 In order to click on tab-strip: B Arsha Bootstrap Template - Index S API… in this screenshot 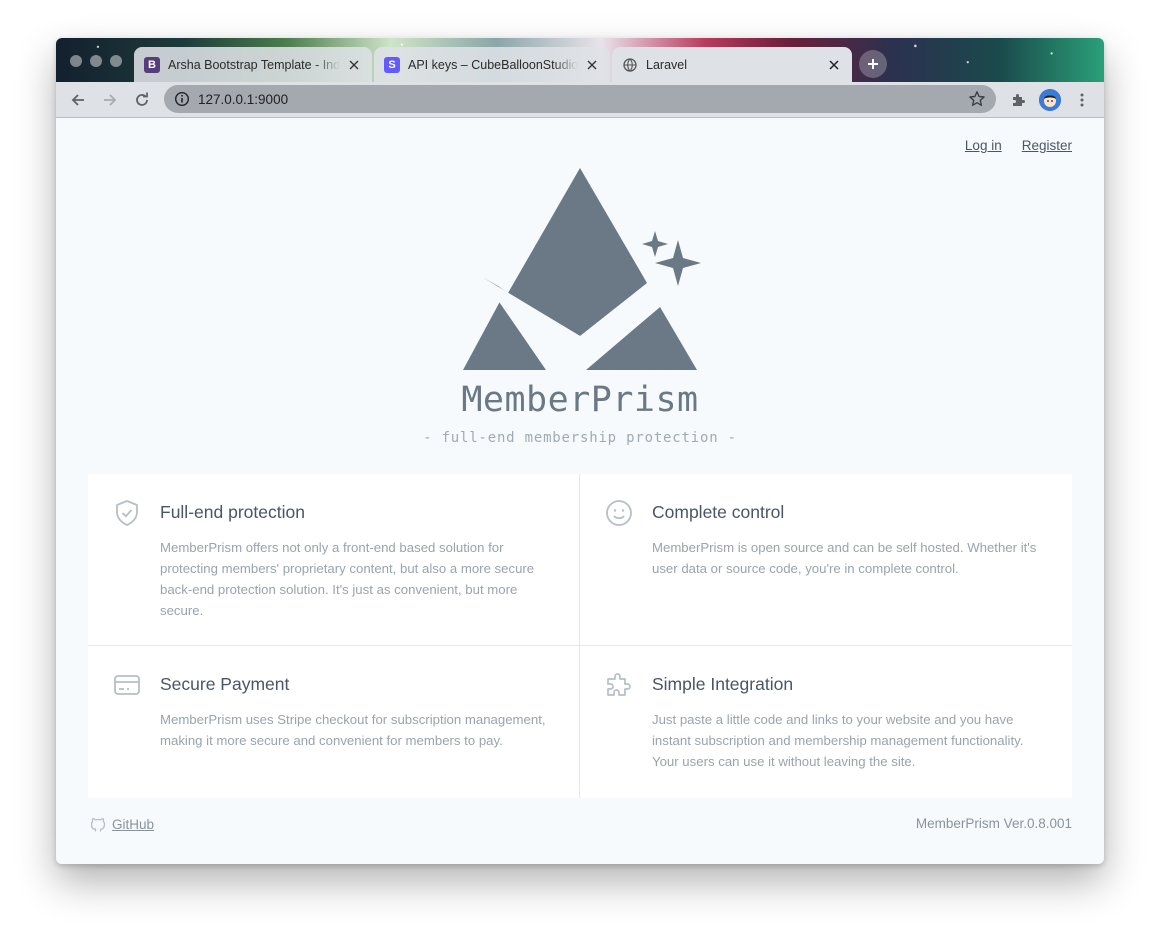, I will do `click(580, 60)`.